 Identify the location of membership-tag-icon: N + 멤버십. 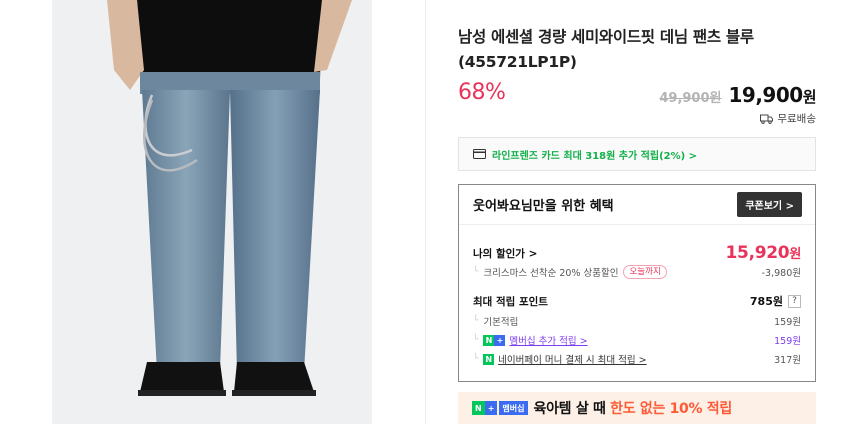
(500, 408).